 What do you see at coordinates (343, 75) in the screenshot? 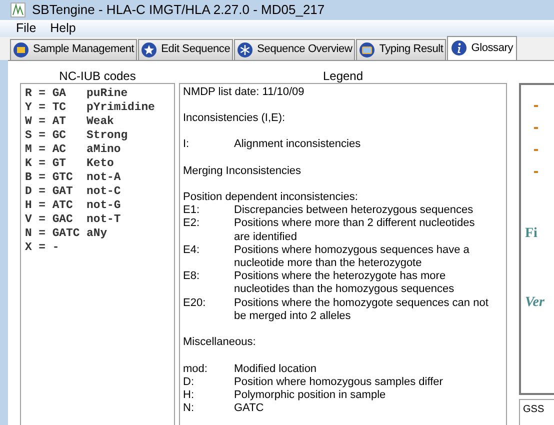
I see `panel-heading: Legend` at bounding box center [343, 75].